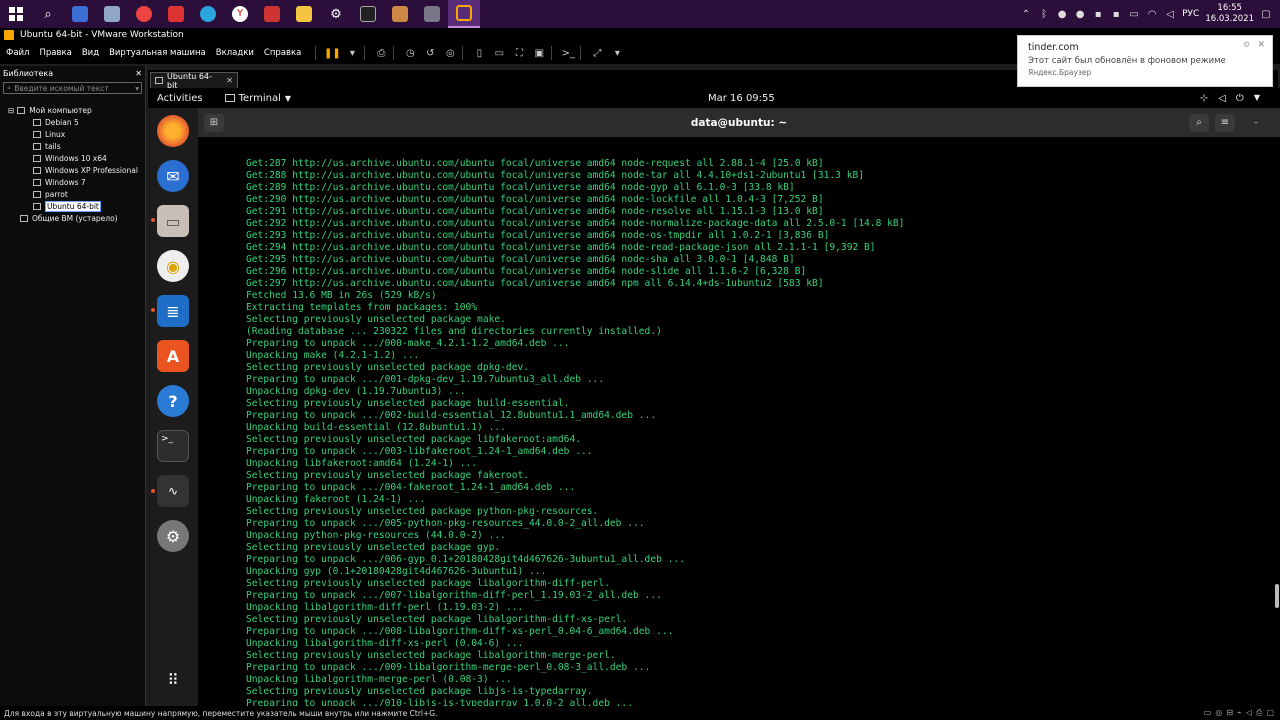 This screenshot has height=720, width=1280. I want to click on show-library-button: ▯, so click(479, 53).